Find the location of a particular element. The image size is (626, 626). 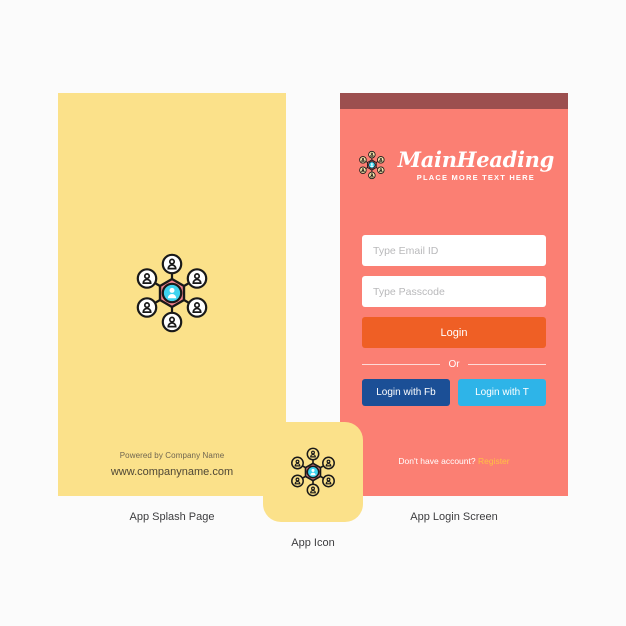

login-form: Login Or Login with Fb Login with T is located at coordinates (454, 320).